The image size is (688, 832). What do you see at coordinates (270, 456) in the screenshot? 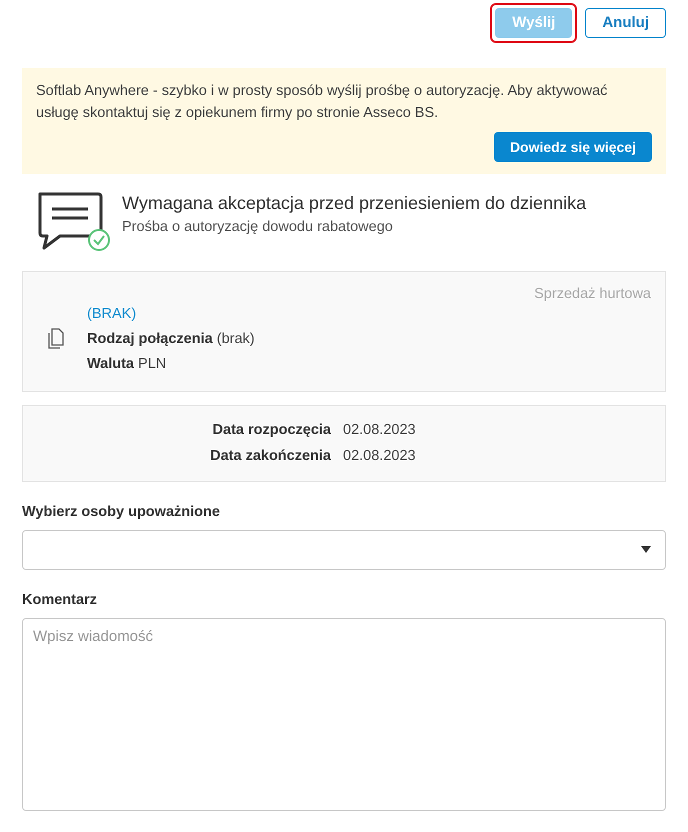
I see `date-label: Data zakończenia` at bounding box center [270, 456].